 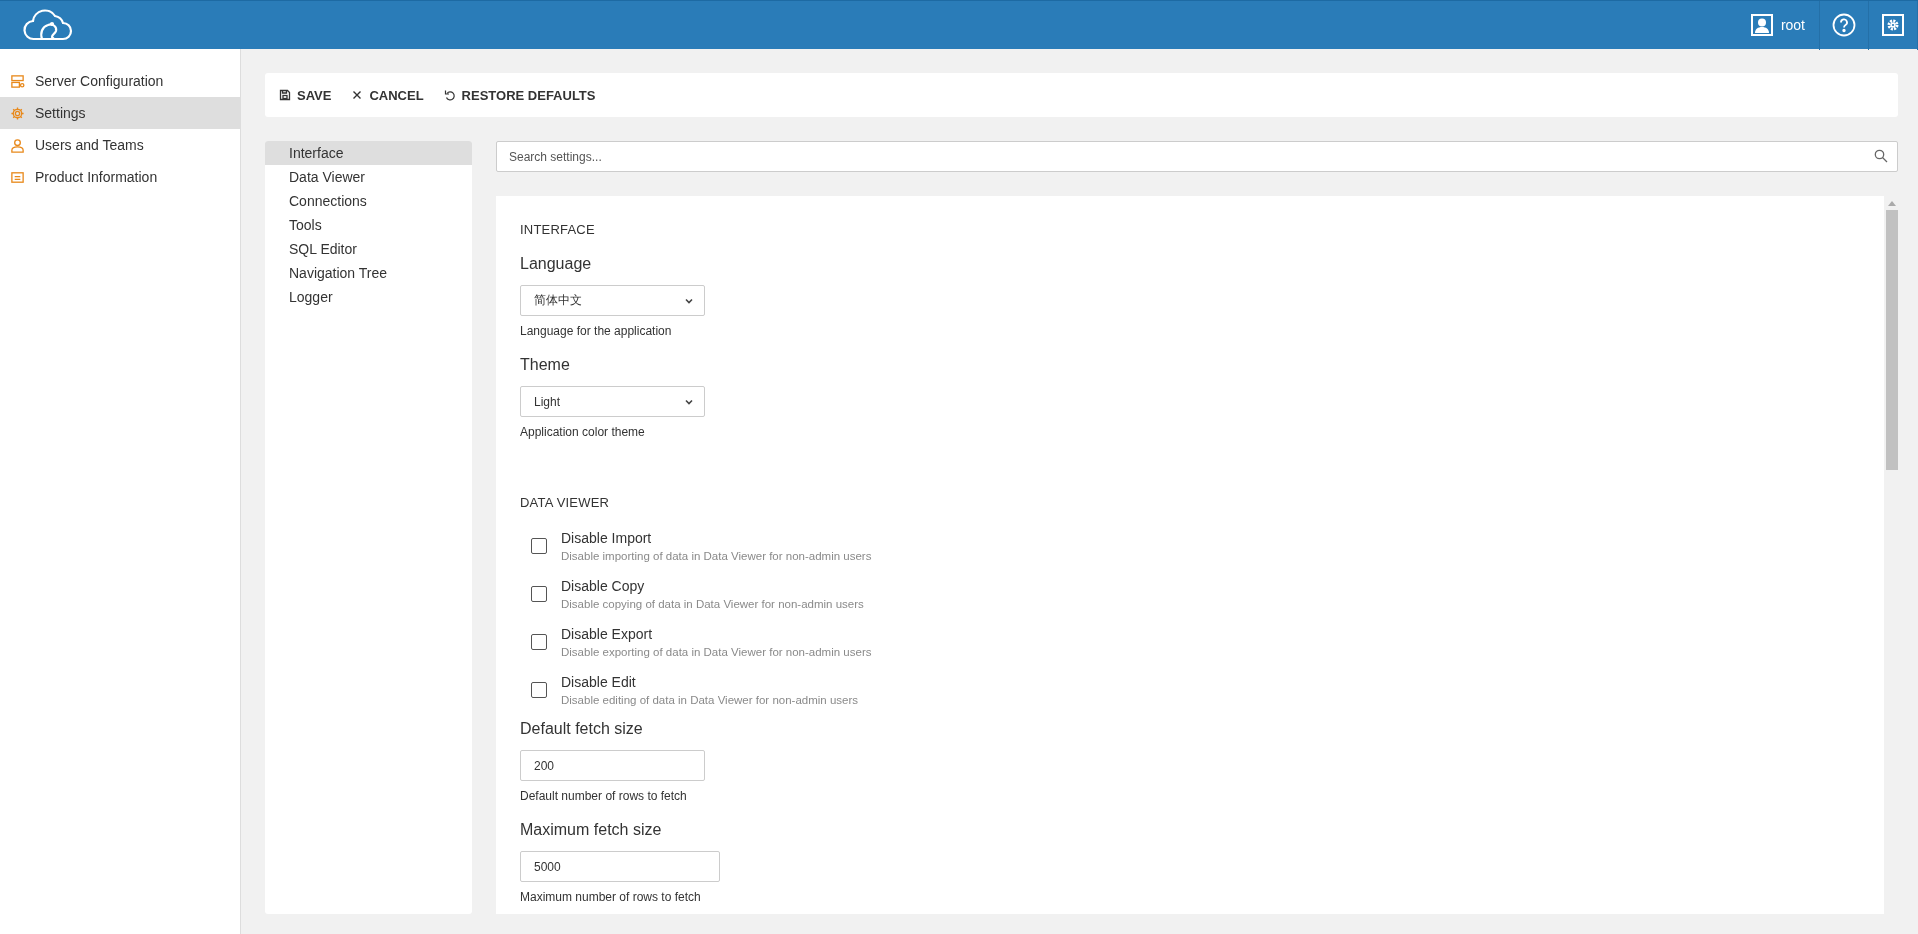 I want to click on gear-icon, so click(x=17, y=113).